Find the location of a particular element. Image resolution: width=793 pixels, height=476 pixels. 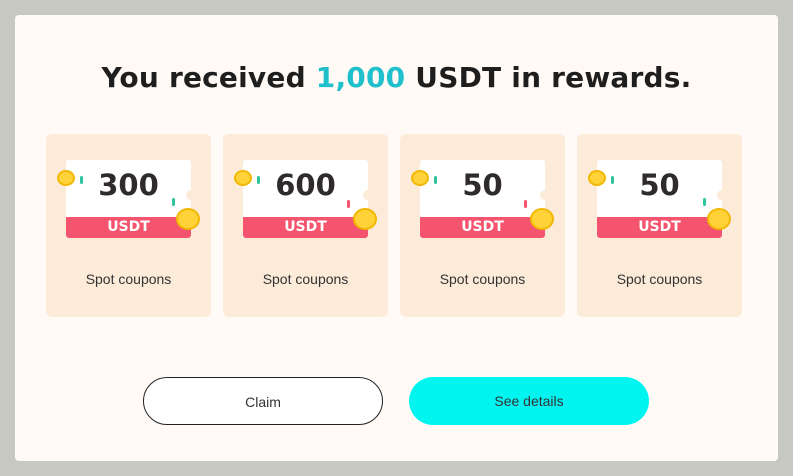

coupon-card: 300 USDT Spot coupons is located at coordinates (128, 225).